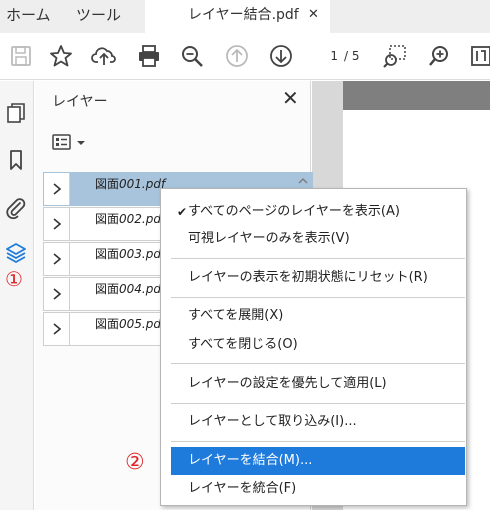 Image resolution: width=490 pixels, height=510 pixels. What do you see at coordinates (269, 238) in the screenshot?
I see `menu-item-label: 可視レイヤーのみを表示(V)` at bounding box center [269, 238].